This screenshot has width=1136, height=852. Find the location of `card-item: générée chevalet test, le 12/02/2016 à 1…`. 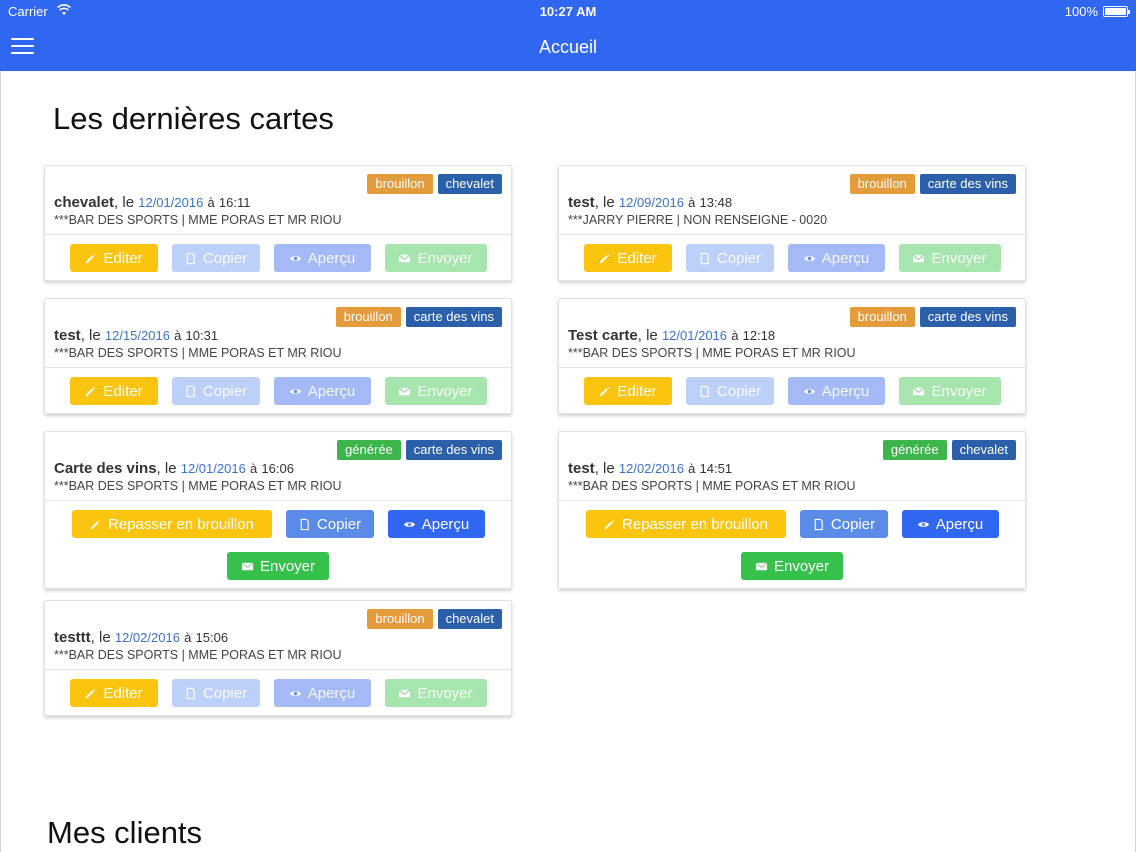

card-item: générée chevalet test, le 12/02/2016 à 1… is located at coordinates (792, 510).